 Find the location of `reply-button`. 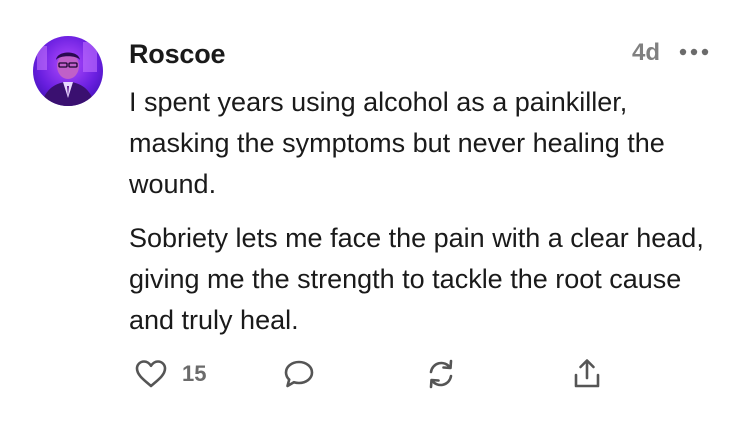

reply-button is located at coordinates (299, 374).